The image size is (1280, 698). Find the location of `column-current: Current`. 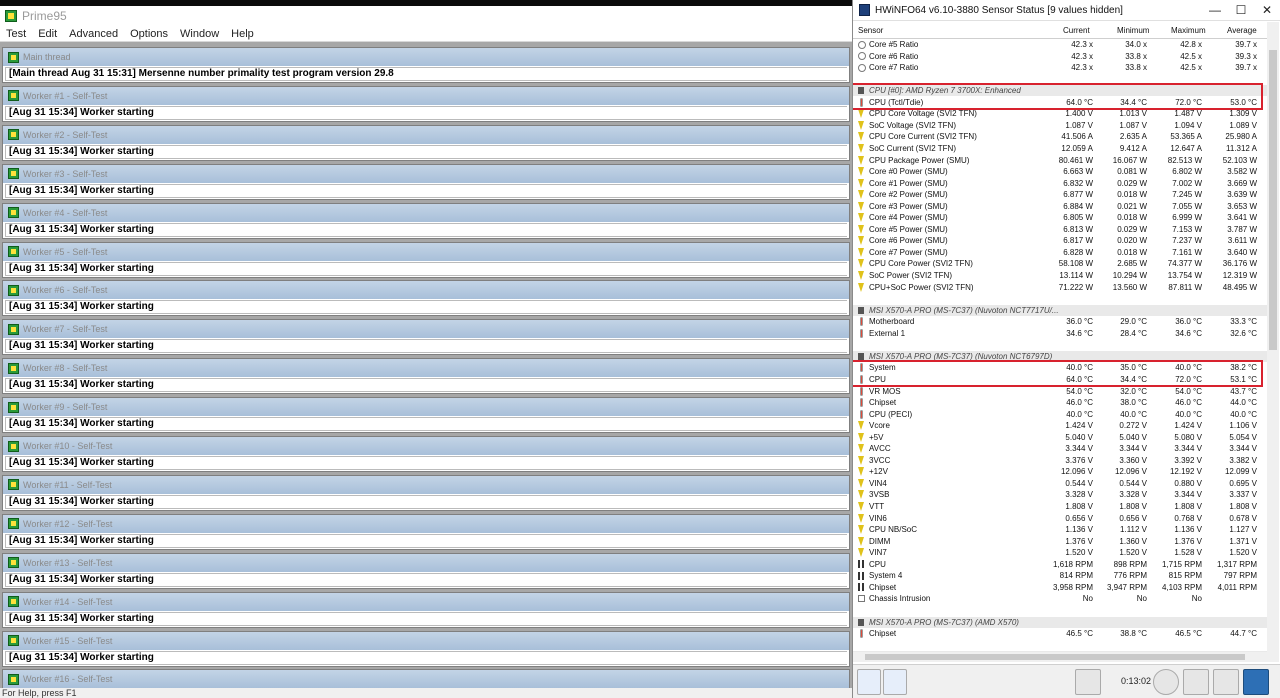

column-current: Current is located at coordinates (1076, 30).